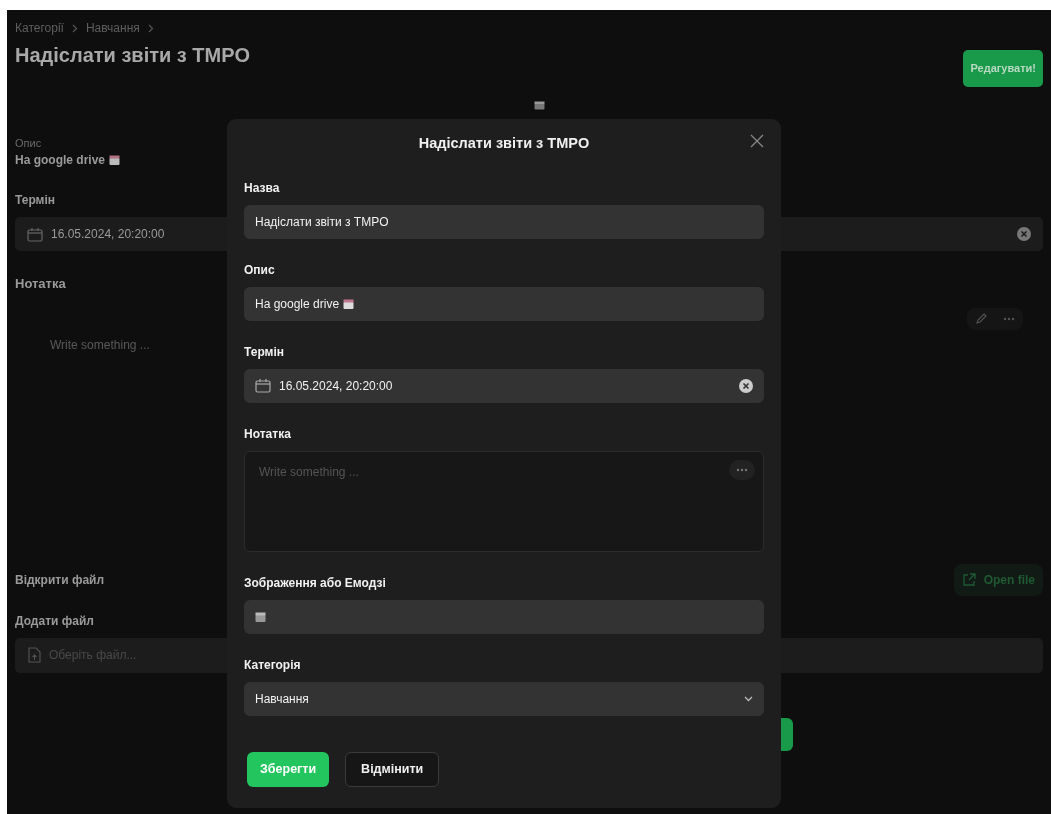  I want to click on field-label: Зображення або Емодзі, so click(315, 583).